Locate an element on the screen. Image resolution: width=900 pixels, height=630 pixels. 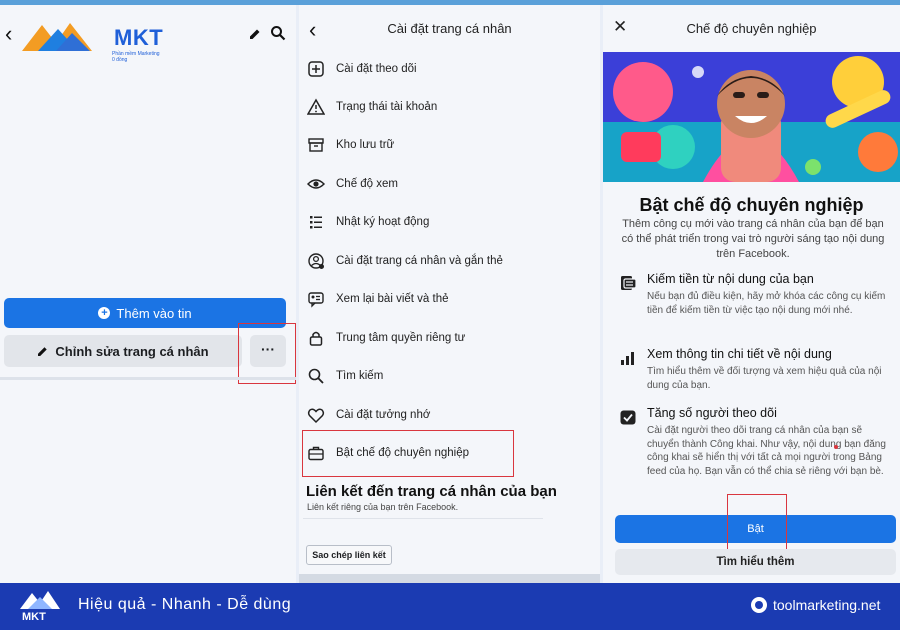
menu-label: Kho lưu trữ is located at coordinates (365, 145).